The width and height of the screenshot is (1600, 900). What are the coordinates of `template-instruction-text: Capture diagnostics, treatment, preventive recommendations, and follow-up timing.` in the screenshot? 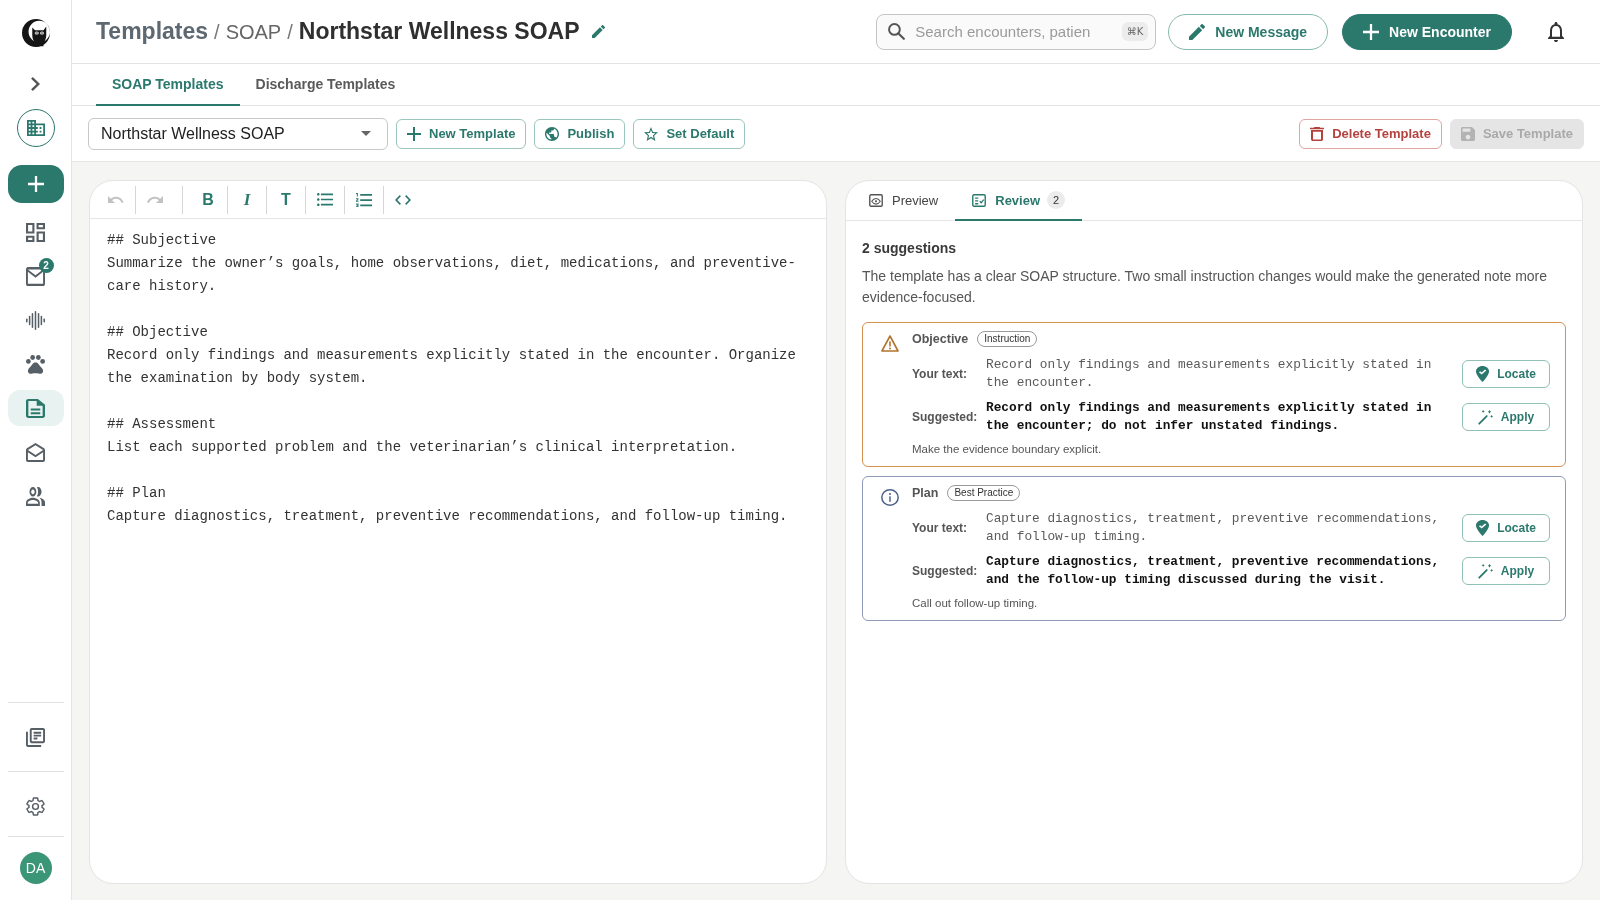 It's located at (448, 516).